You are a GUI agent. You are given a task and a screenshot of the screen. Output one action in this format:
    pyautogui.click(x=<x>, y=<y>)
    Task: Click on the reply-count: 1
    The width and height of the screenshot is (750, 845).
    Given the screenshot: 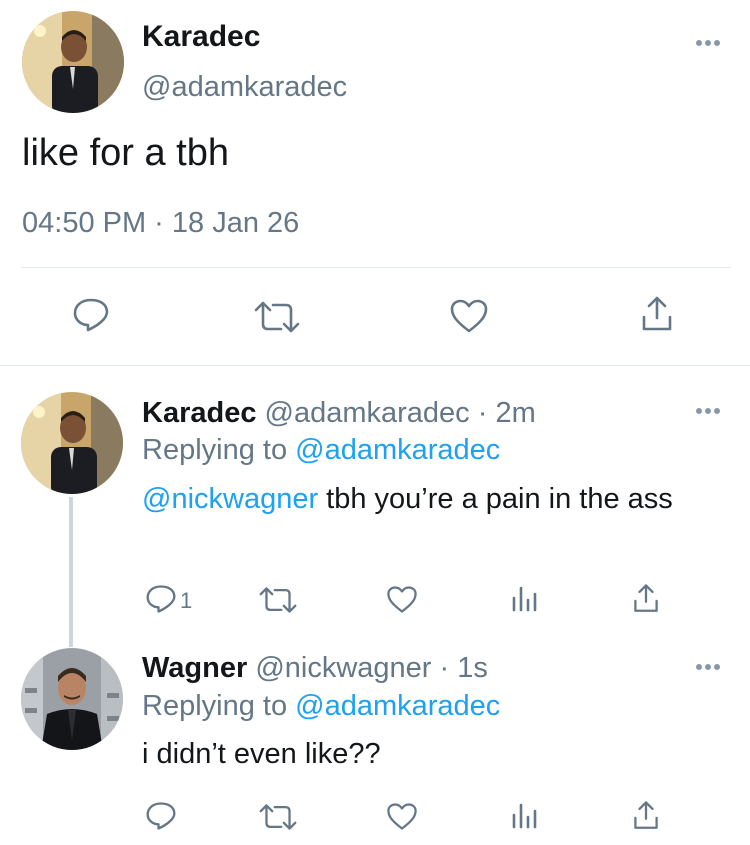 What is the action you would take?
    pyautogui.click(x=186, y=600)
    